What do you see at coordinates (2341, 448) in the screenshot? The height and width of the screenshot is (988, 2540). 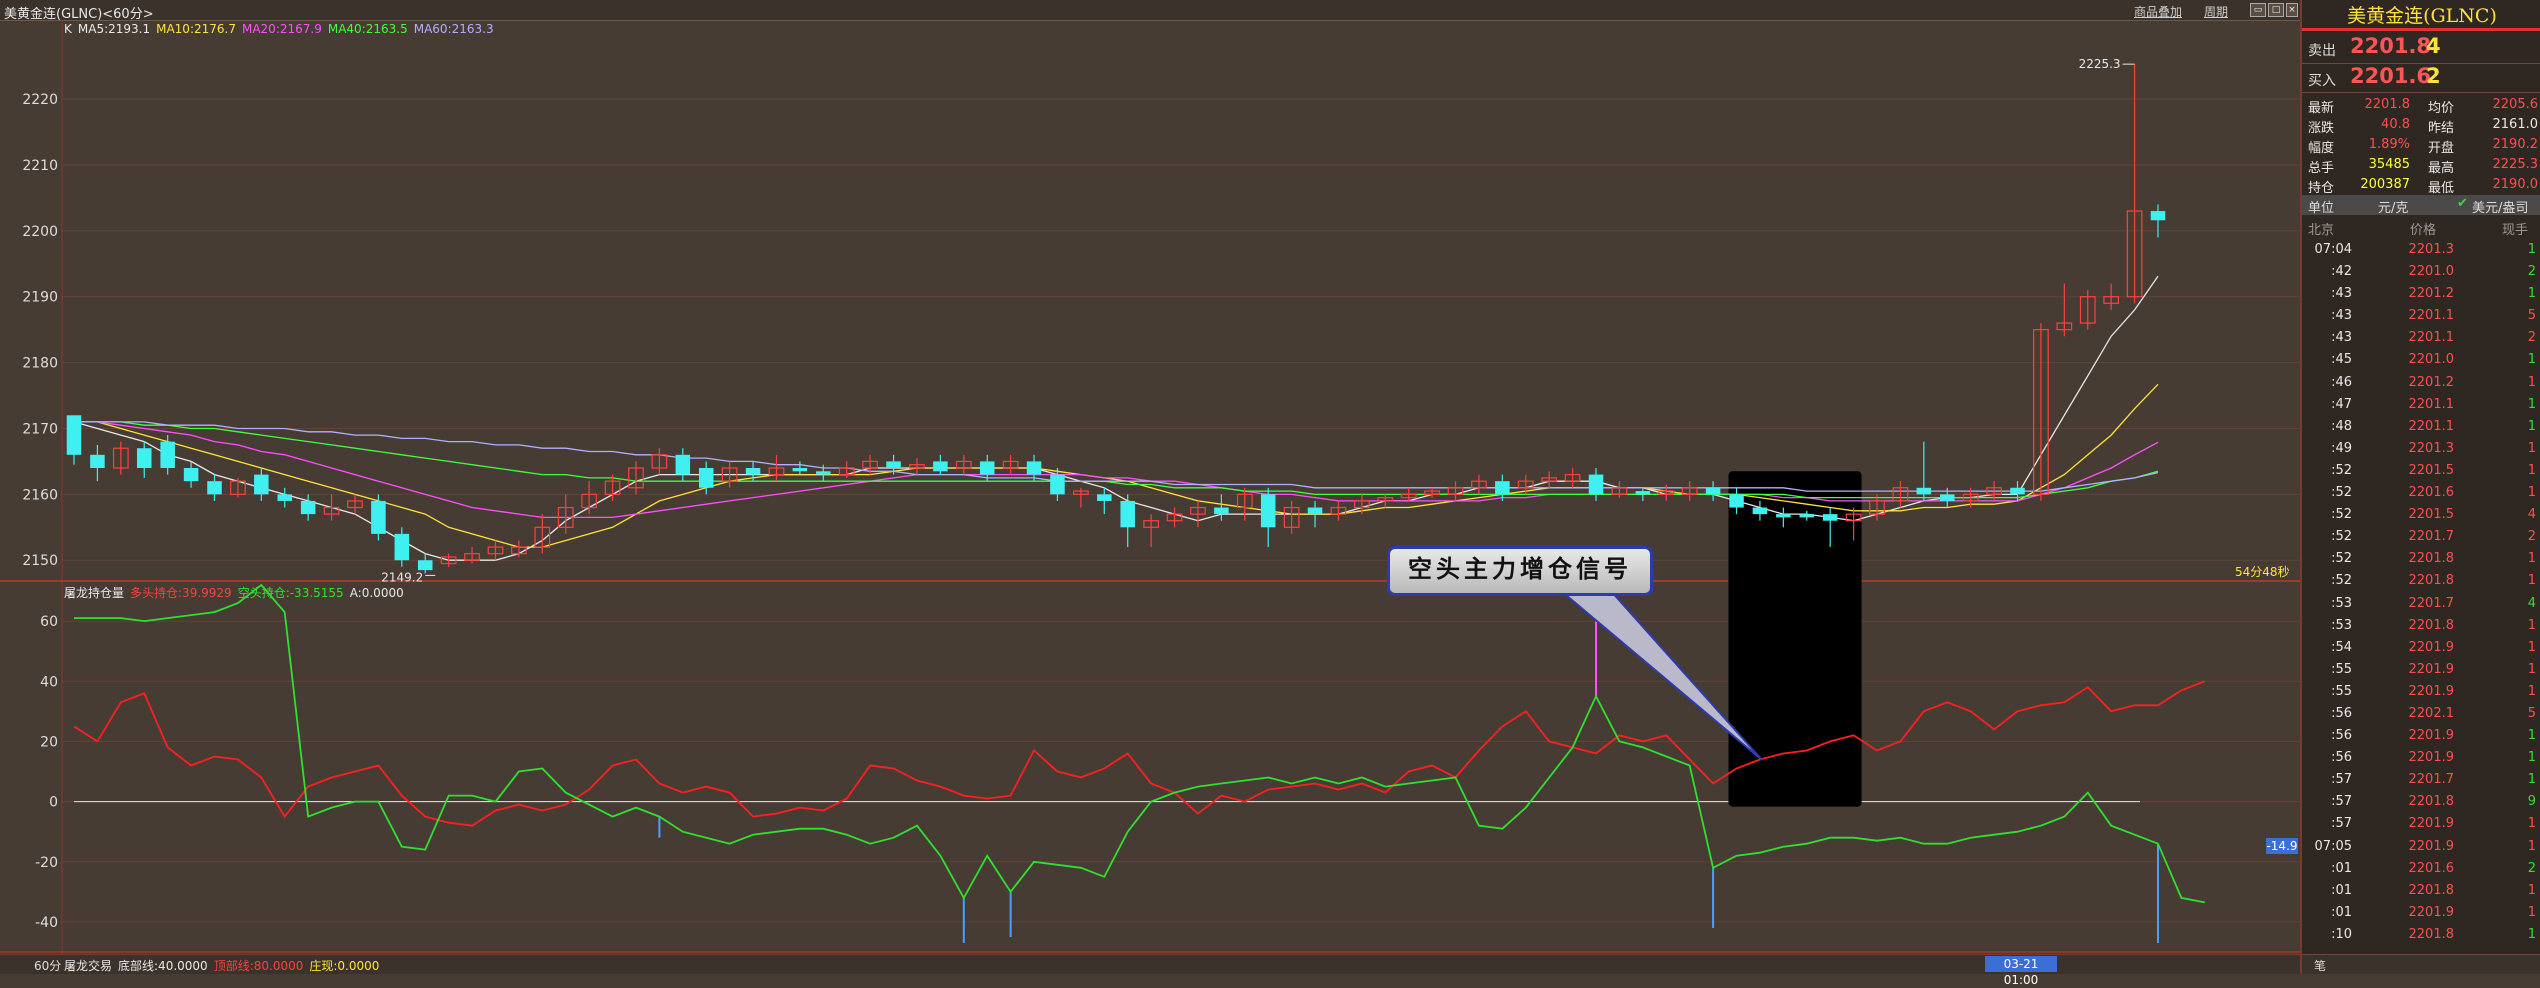 I see `tick-time: :49` at bounding box center [2341, 448].